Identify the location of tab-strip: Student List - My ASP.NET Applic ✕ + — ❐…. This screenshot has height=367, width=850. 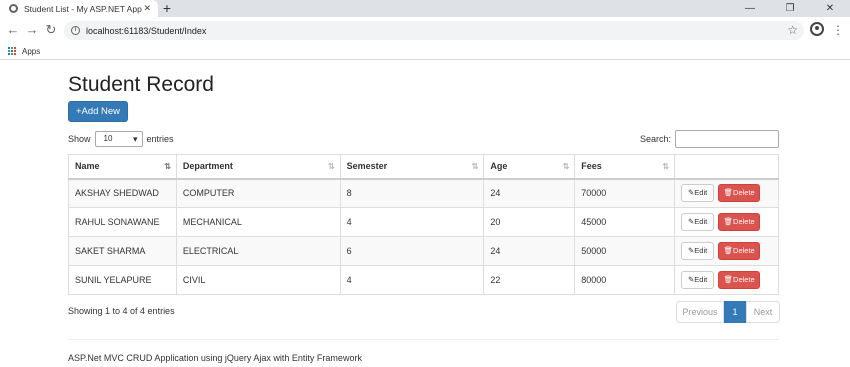
(425, 8).